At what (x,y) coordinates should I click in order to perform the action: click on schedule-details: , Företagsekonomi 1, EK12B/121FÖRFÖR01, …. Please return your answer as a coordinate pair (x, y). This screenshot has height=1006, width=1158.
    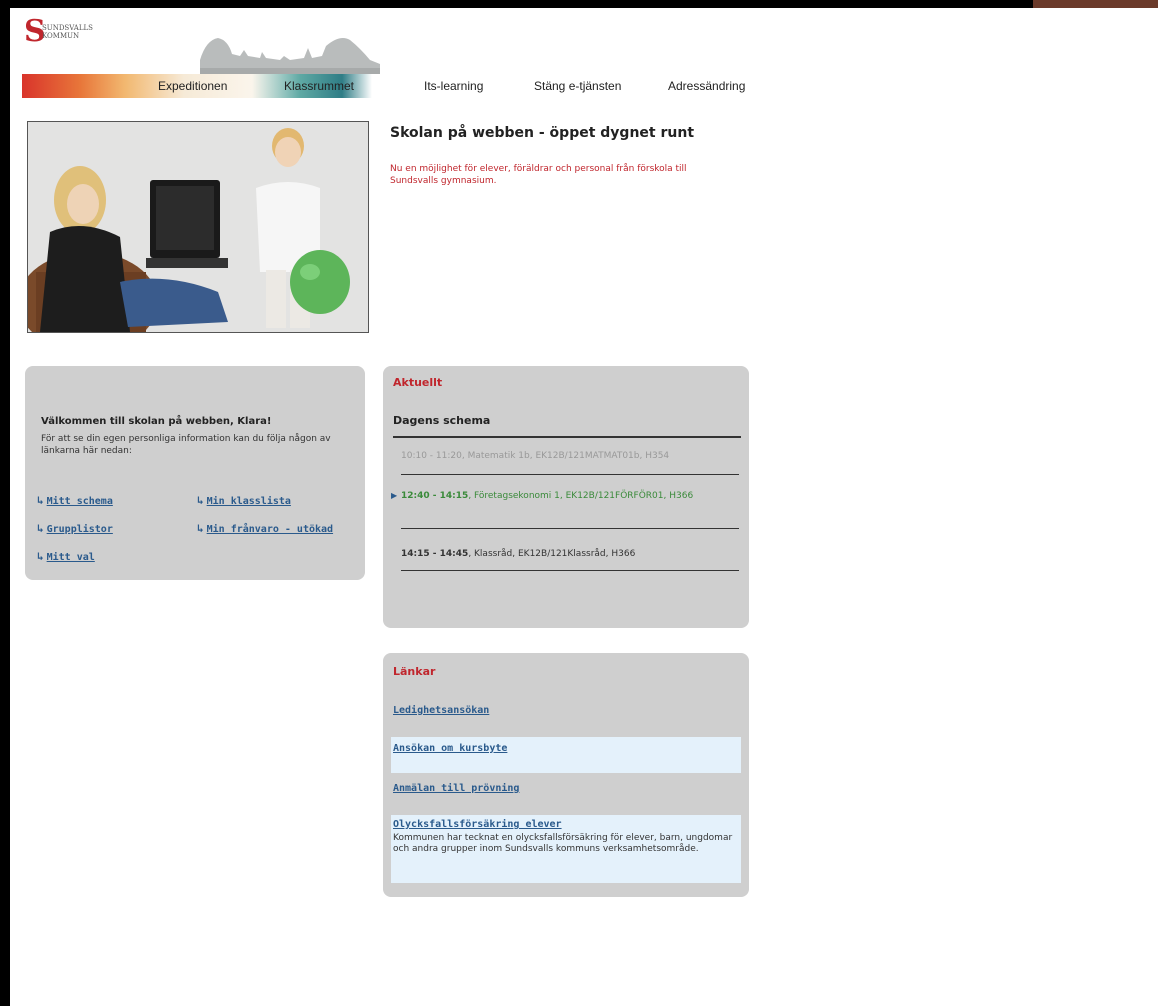
    Looking at the image, I should click on (581, 496).